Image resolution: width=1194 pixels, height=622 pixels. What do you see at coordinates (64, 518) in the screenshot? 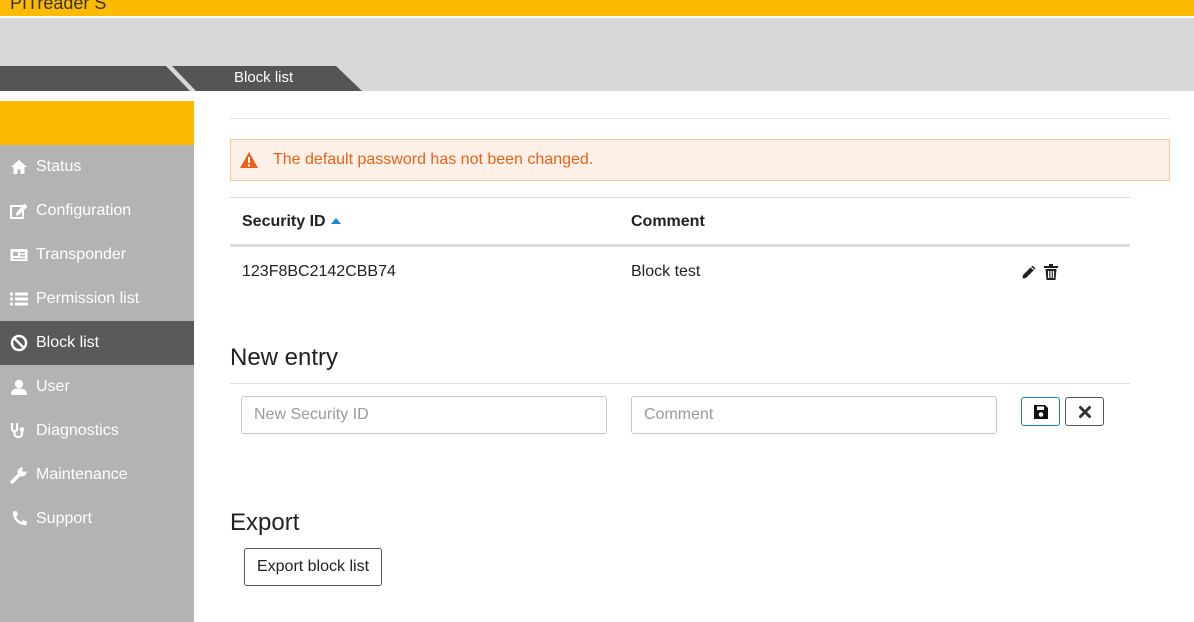
I see `sidebar-item-label: Support` at bounding box center [64, 518].